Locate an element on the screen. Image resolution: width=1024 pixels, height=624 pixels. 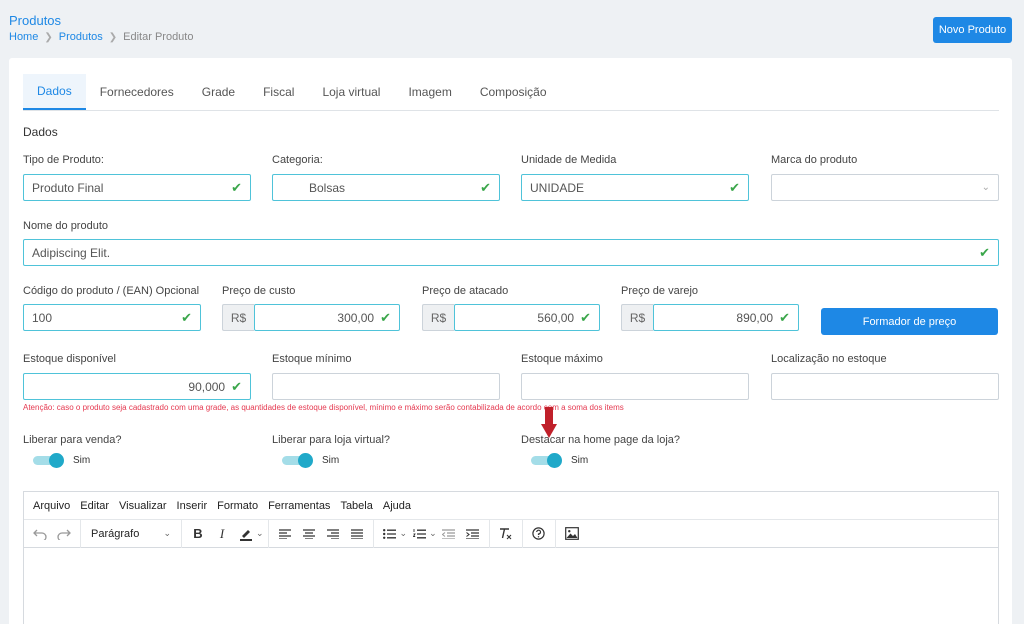
help-group is located at coordinates (539, 533).